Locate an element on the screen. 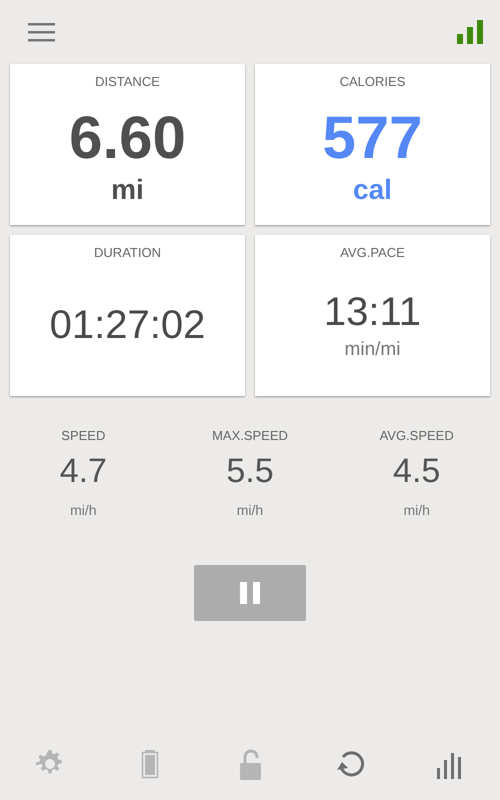 The image size is (500, 800). metric-value: 6.60 is located at coordinates (127, 138).